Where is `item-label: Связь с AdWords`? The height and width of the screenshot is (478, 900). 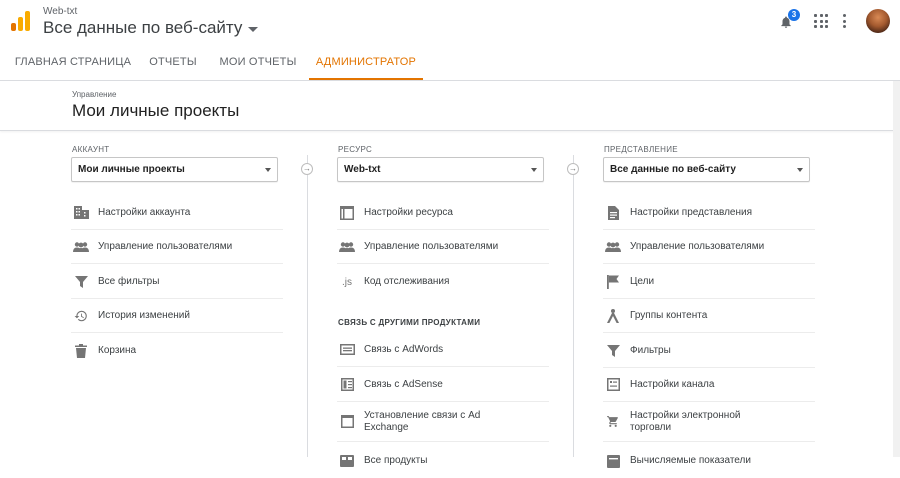 item-label: Связь с AdWords is located at coordinates (404, 349).